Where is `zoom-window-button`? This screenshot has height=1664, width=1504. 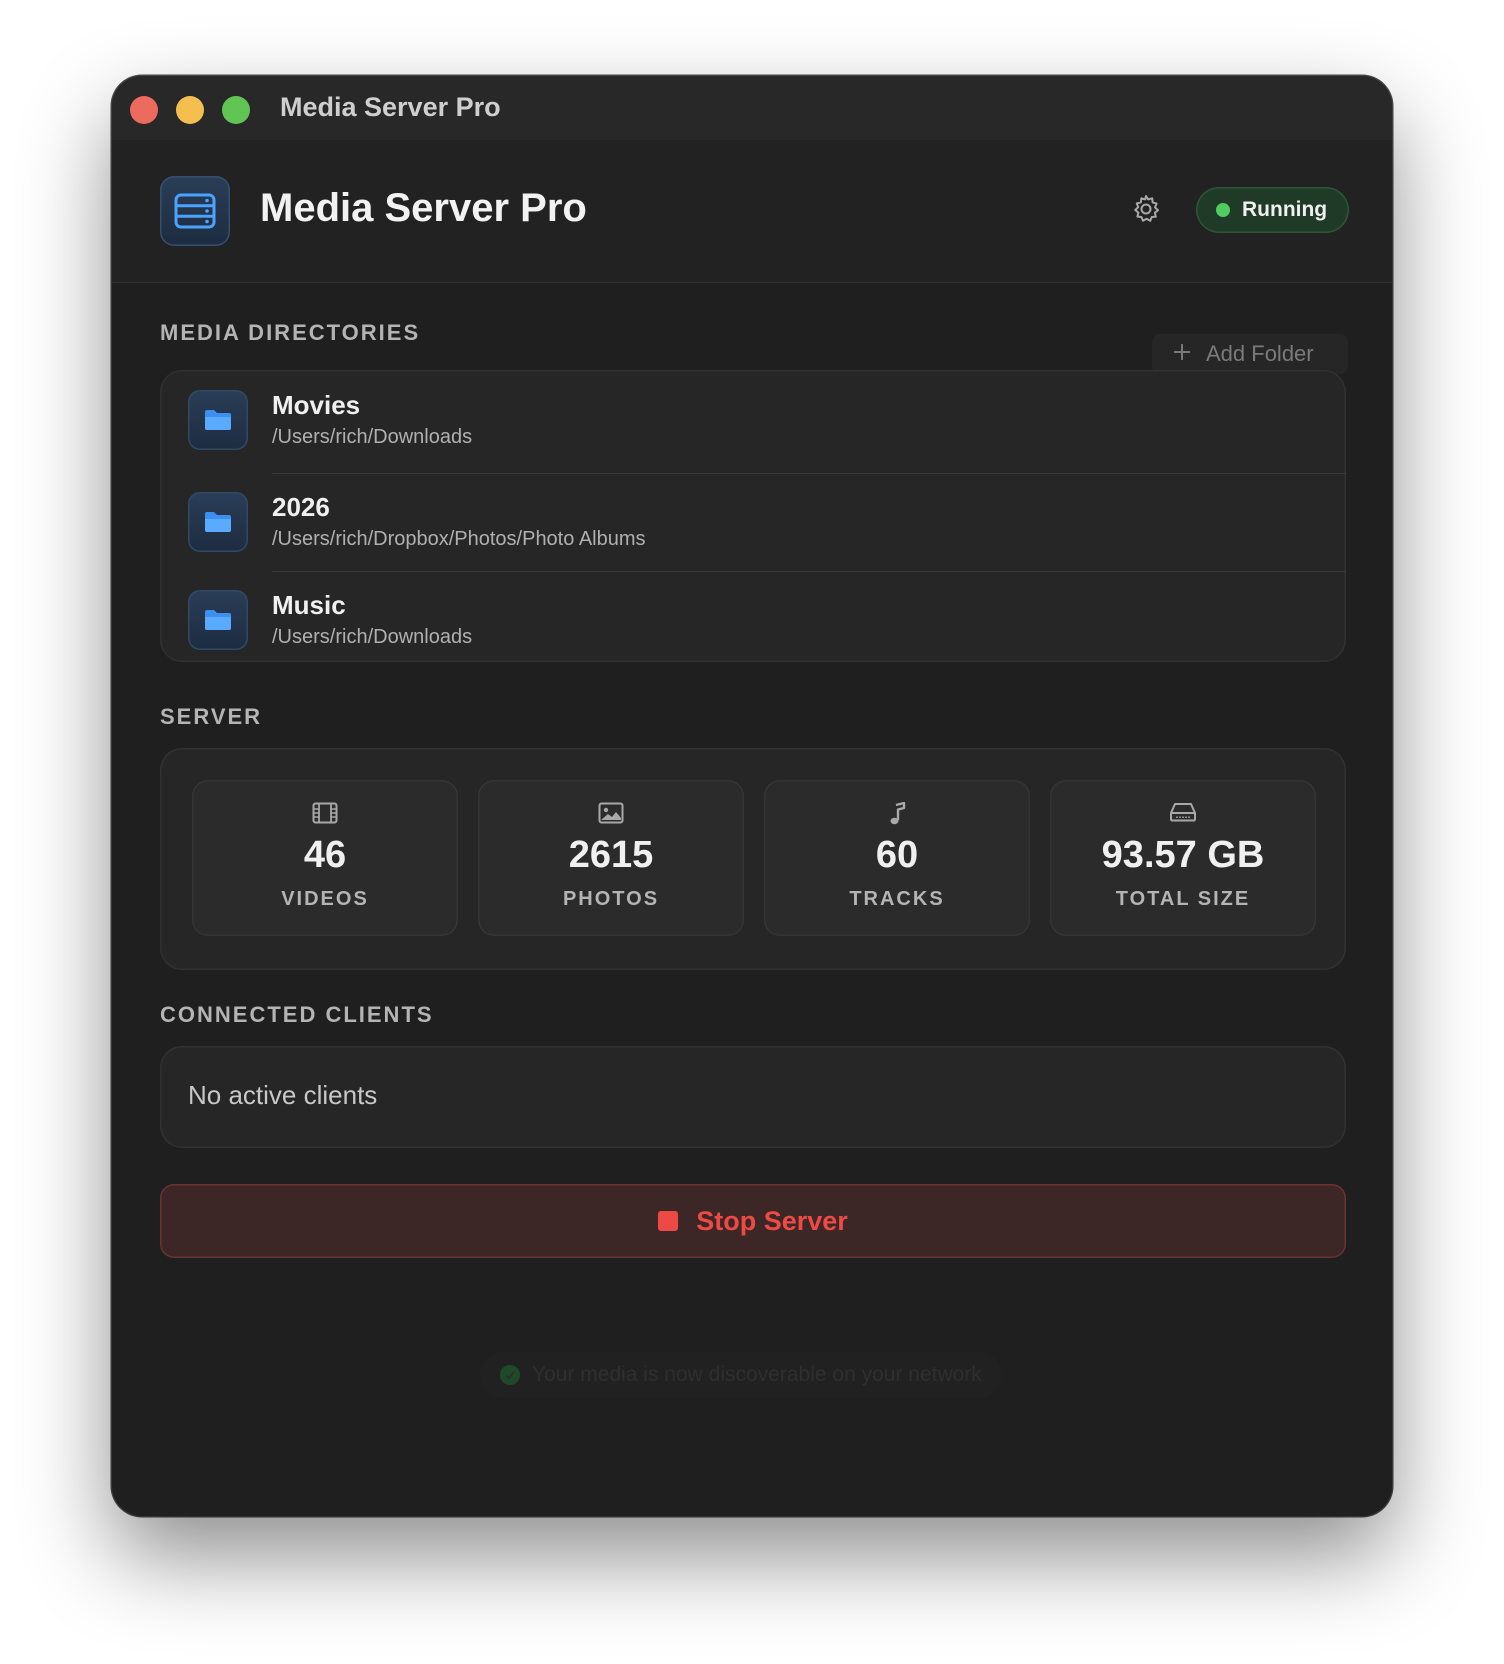 zoom-window-button is located at coordinates (236, 110).